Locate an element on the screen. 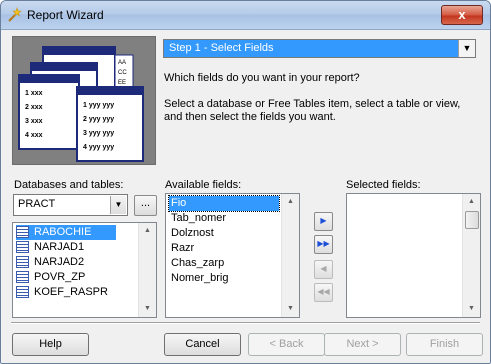 Image resolution: width=491 pixels, height=364 pixels. left-card: 1 xxx 2 xxx 3 xxx 4 xxx is located at coordinates (49, 112).